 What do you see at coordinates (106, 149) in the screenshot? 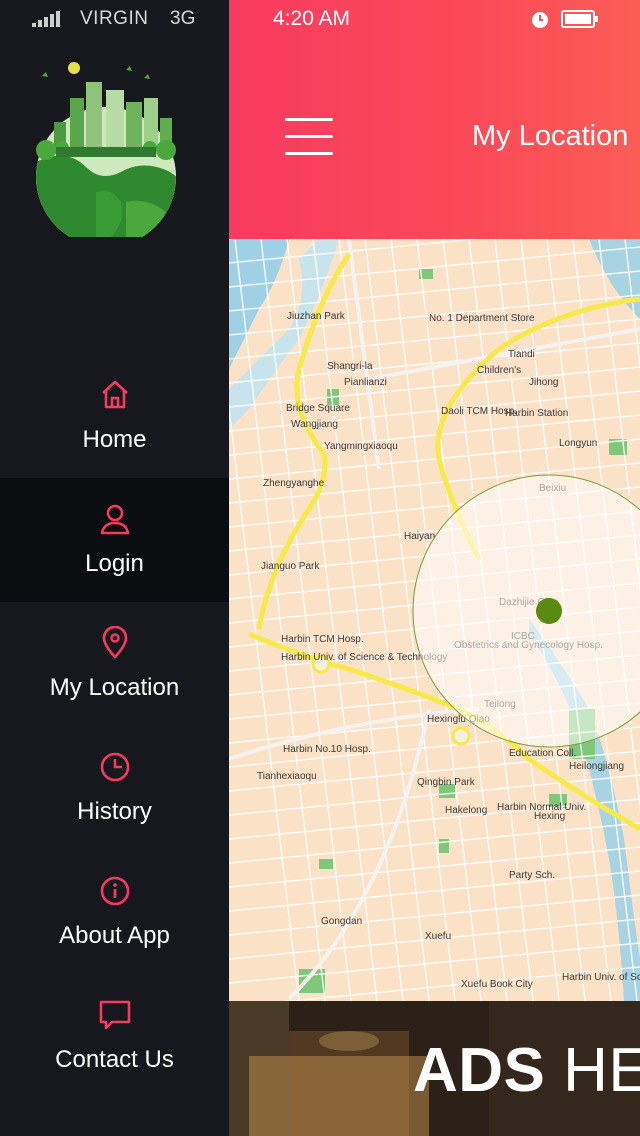
I see `app-logo` at bounding box center [106, 149].